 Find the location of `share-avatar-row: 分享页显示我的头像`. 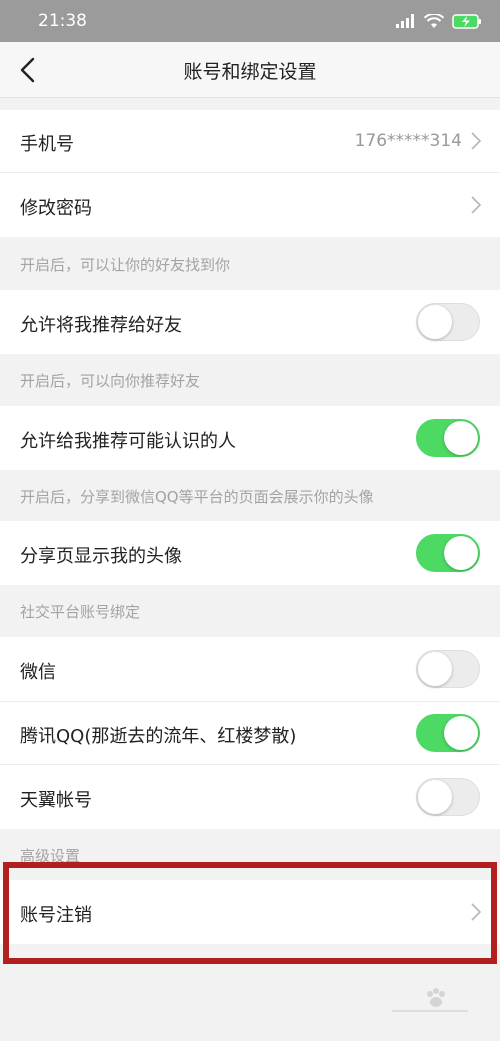

share-avatar-row: 分享页显示我的头像 is located at coordinates (250, 553).